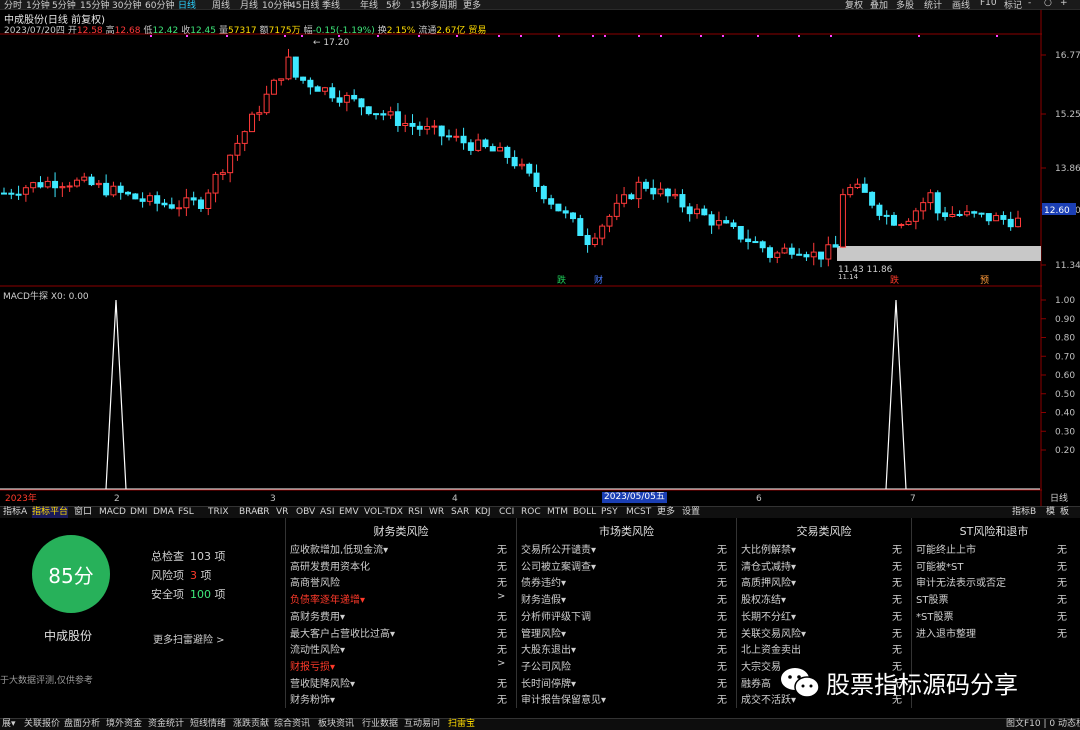  Describe the element at coordinates (946, 548) in the screenshot. I see `risk-item: 可能终止上市` at that location.